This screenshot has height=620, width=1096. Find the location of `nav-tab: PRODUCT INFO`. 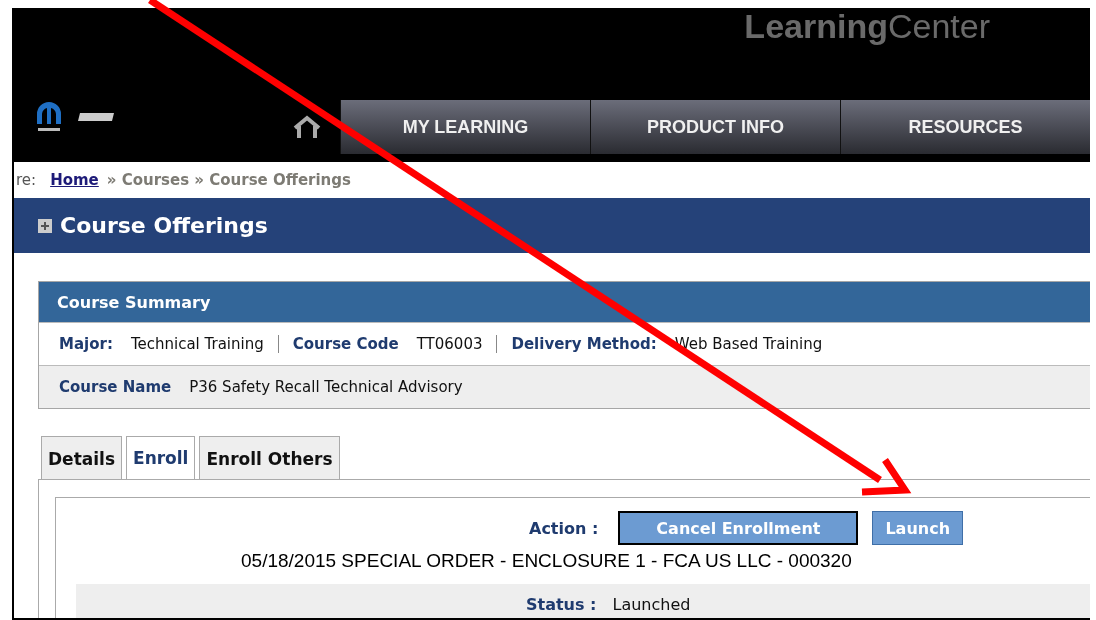

nav-tab: PRODUCT INFO is located at coordinates (715, 127).